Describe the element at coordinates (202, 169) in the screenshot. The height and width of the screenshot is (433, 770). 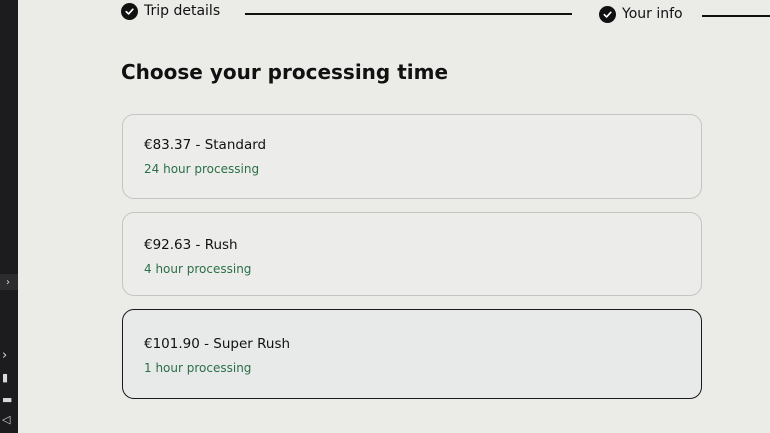
I see `option-processing-time: 24 hour processing` at that location.